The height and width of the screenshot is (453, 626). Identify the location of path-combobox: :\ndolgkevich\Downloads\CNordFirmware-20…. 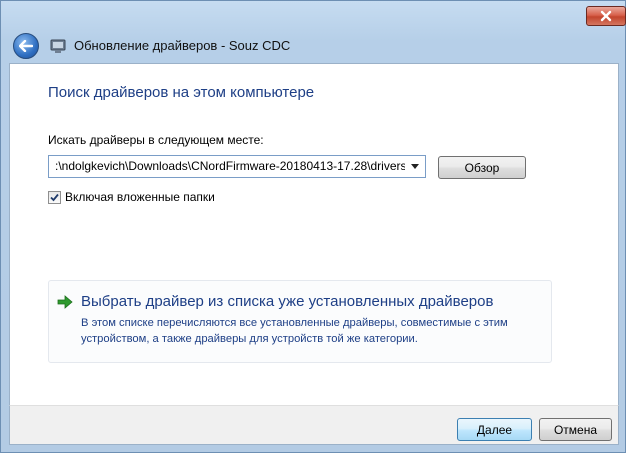
(237, 166).